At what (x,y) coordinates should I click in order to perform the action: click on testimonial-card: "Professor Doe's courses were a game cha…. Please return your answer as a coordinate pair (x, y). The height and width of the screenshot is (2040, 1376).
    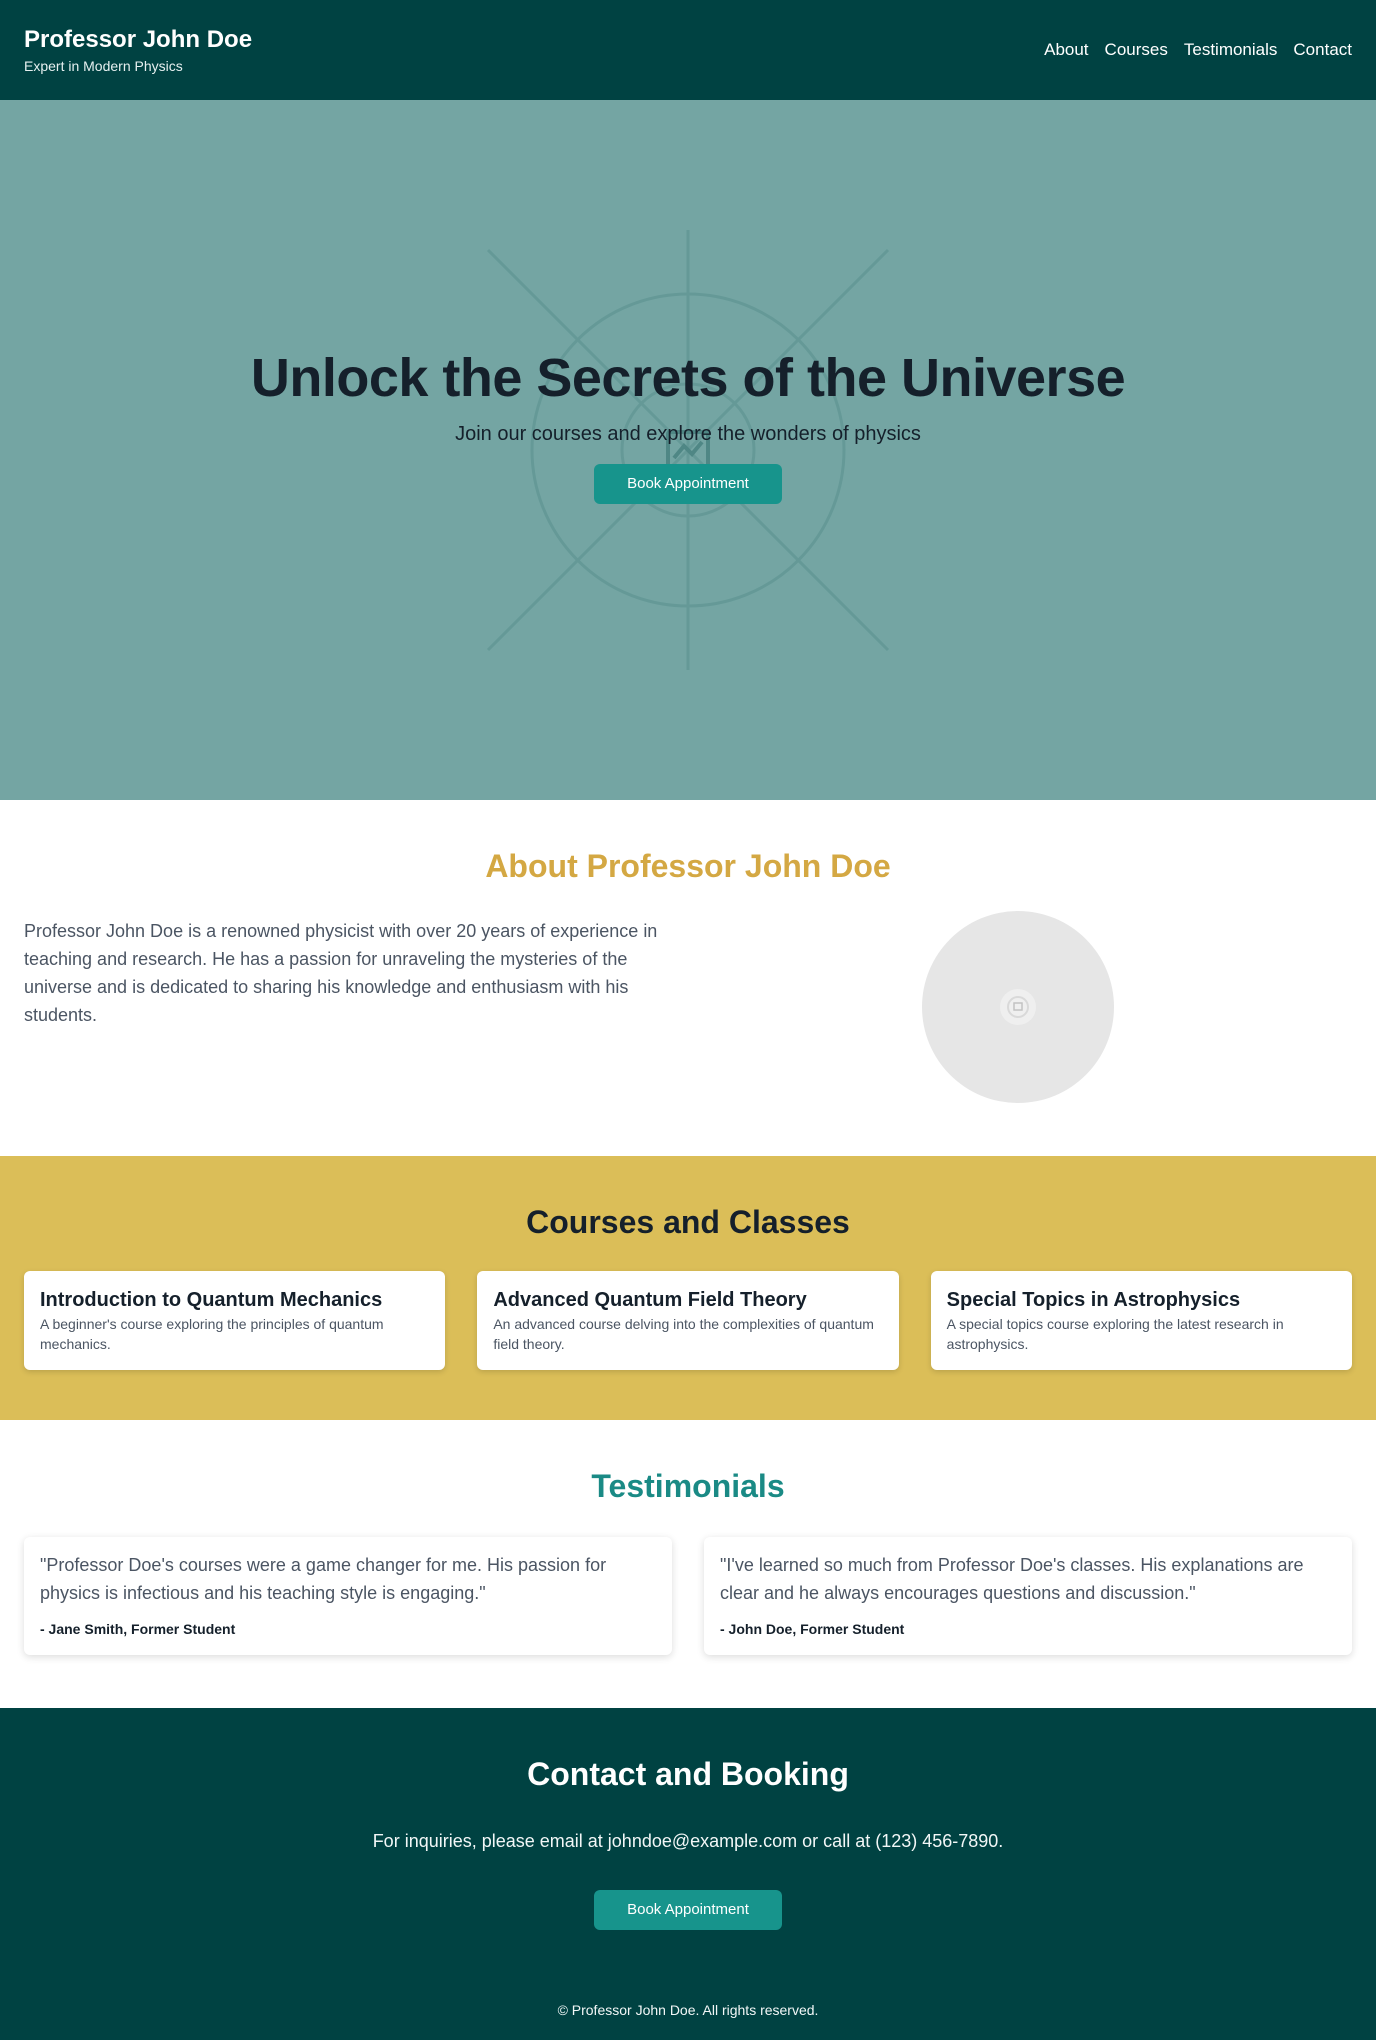
    Looking at the image, I should click on (348, 1596).